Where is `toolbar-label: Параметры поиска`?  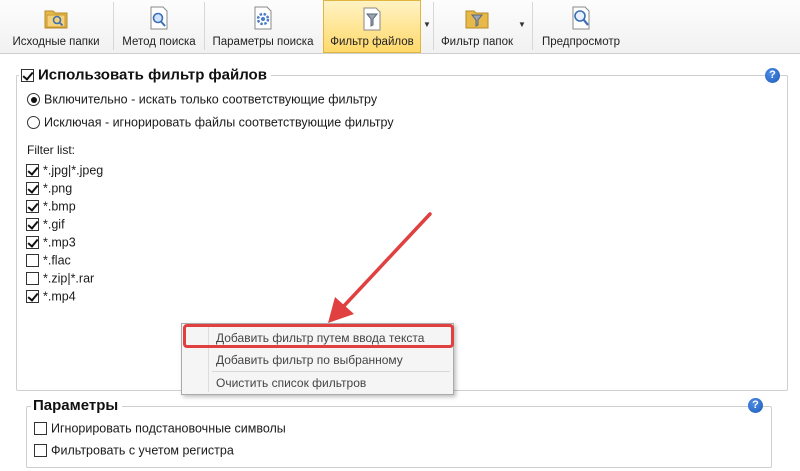 toolbar-label: Параметры поиска is located at coordinates (263, 42).